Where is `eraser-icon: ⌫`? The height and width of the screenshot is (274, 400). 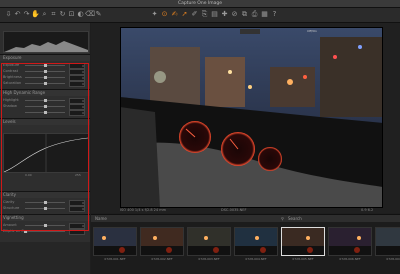
eraser-icon: ⌫ is located at coordinates (90, 14).